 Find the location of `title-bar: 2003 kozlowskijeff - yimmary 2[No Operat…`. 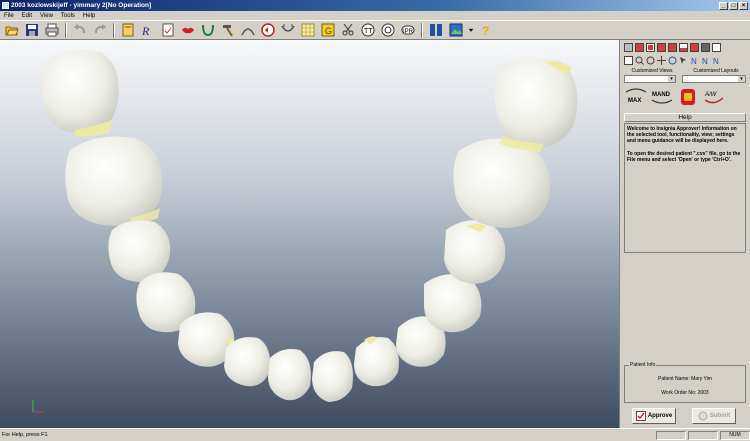

title-bar: 2003 kozlowskijeff - yimmary 2[No Operat… is located at coordinates (375, 5).